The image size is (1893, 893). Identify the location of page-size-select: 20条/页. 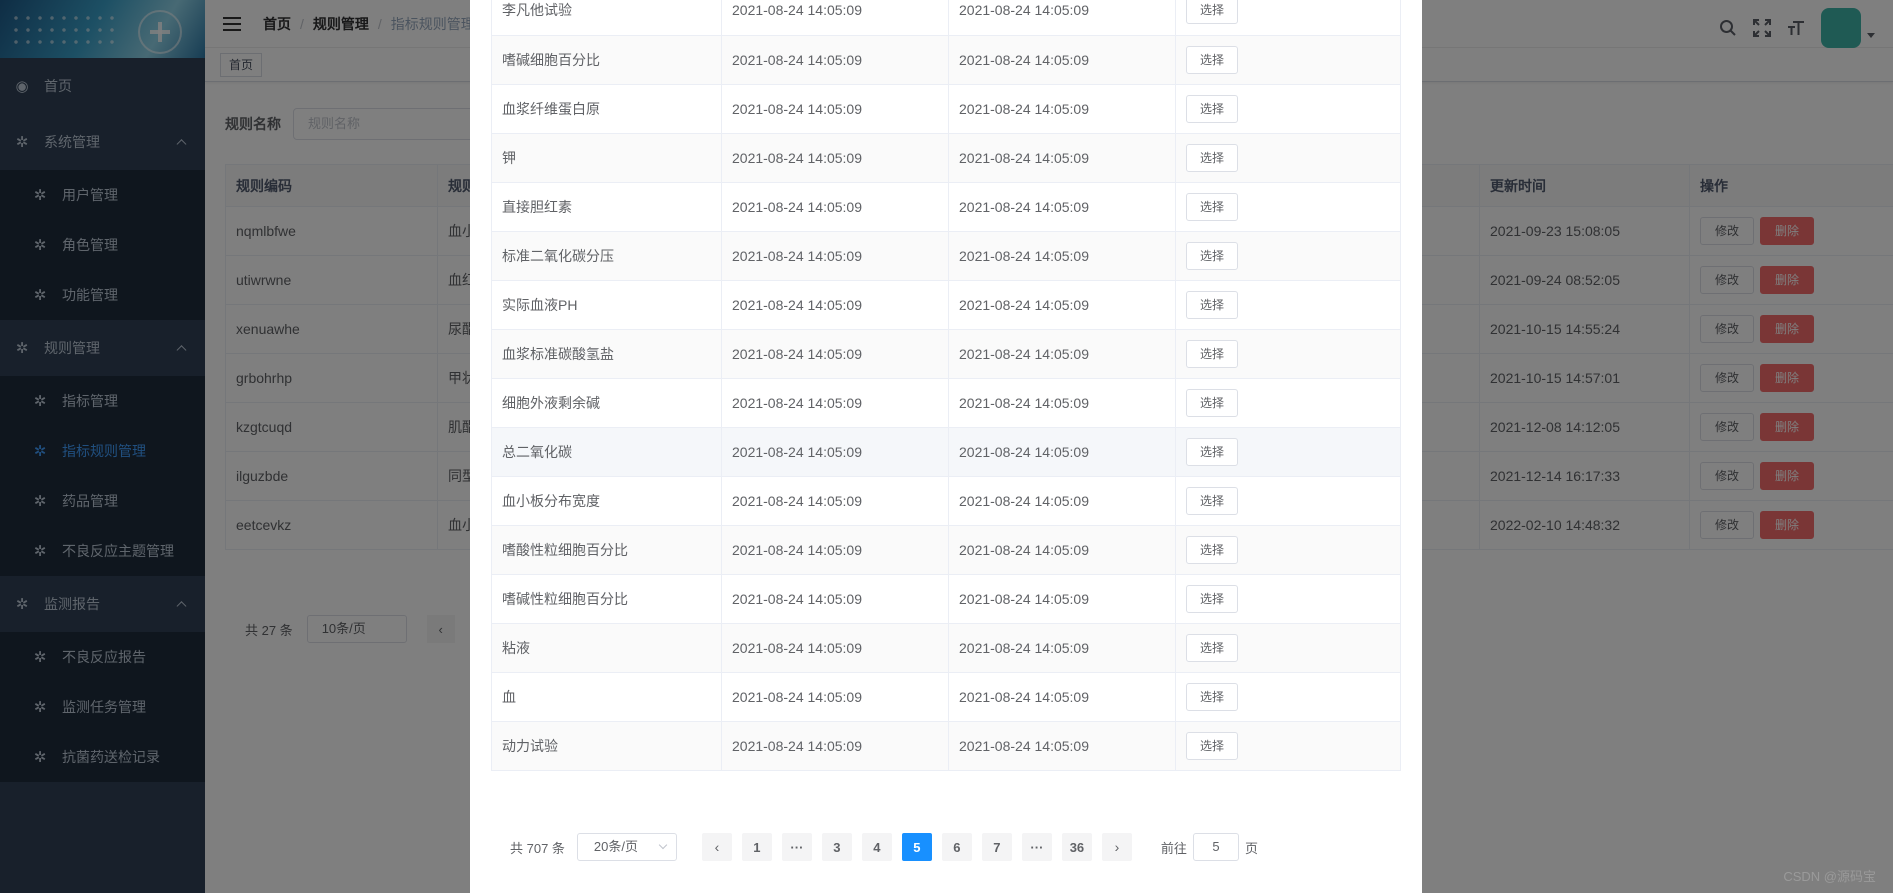
(626, 847).